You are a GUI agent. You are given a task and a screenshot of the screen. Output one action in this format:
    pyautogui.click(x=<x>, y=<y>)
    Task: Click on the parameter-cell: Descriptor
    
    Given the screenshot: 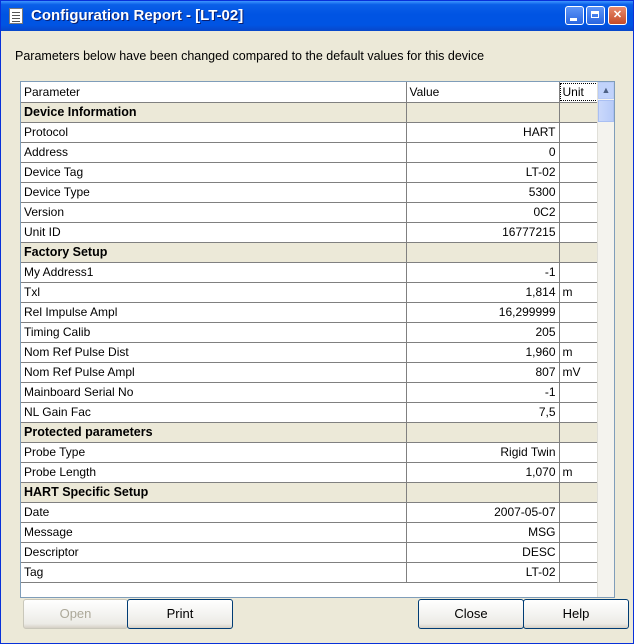 What is the action you would take?
    pyautogui.click(x=214, y=552)
    